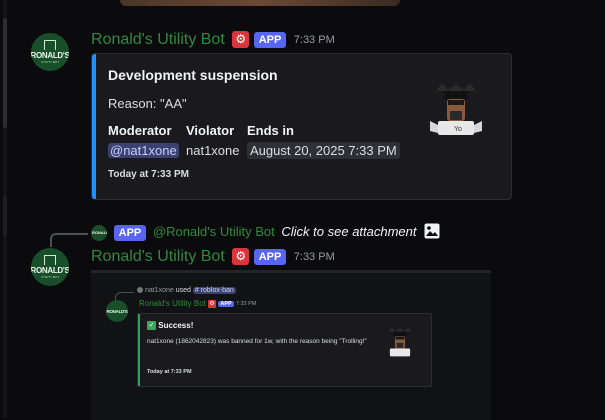  I want to click on embed-title: Development suspension, so click(193, 75).